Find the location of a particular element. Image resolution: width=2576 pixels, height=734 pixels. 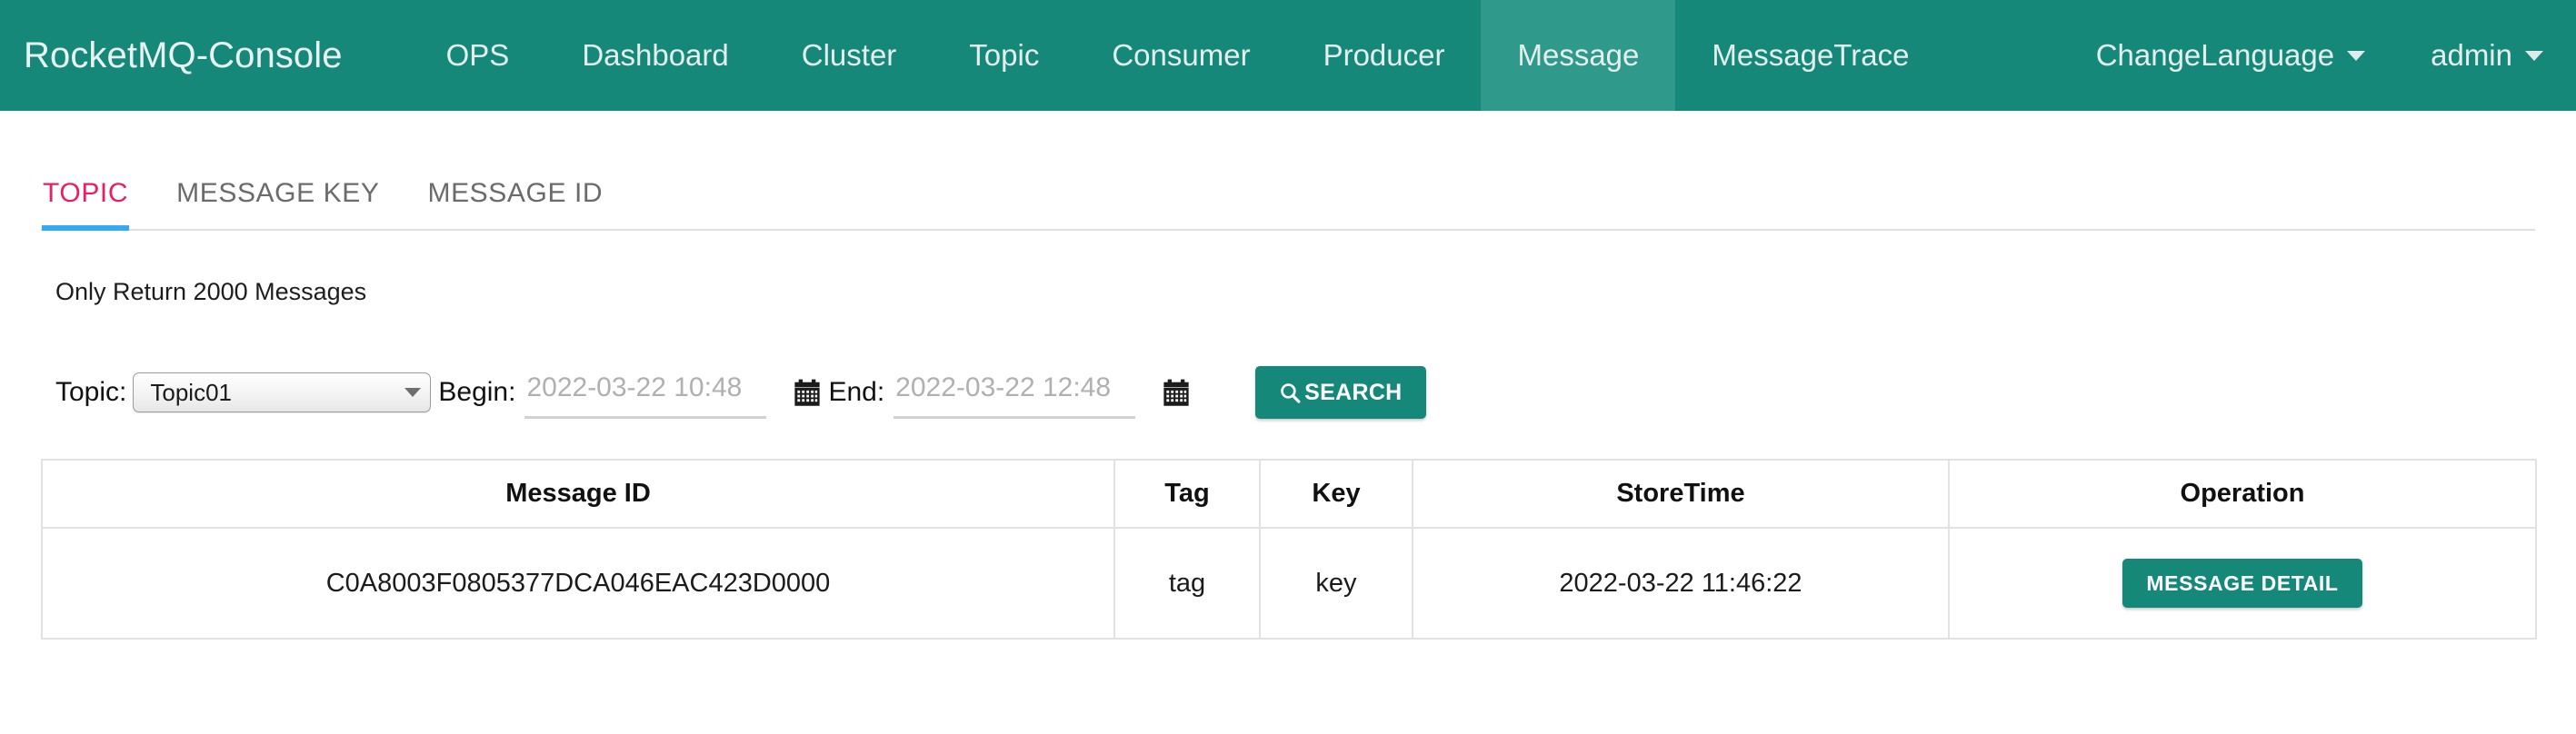

begin-time-input is located at coordinates (645, 392).